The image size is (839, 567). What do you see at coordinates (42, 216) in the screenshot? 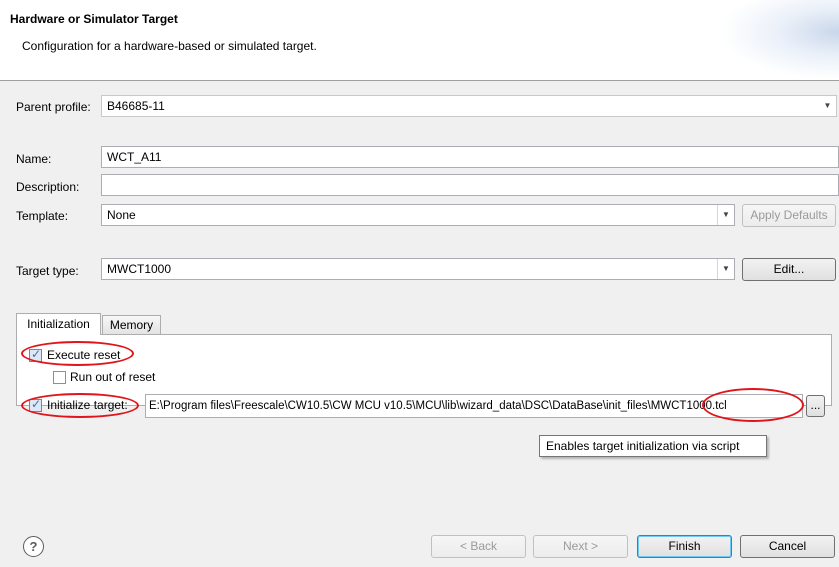
I see `template-label: Template:` at bounding box center [42, 216].